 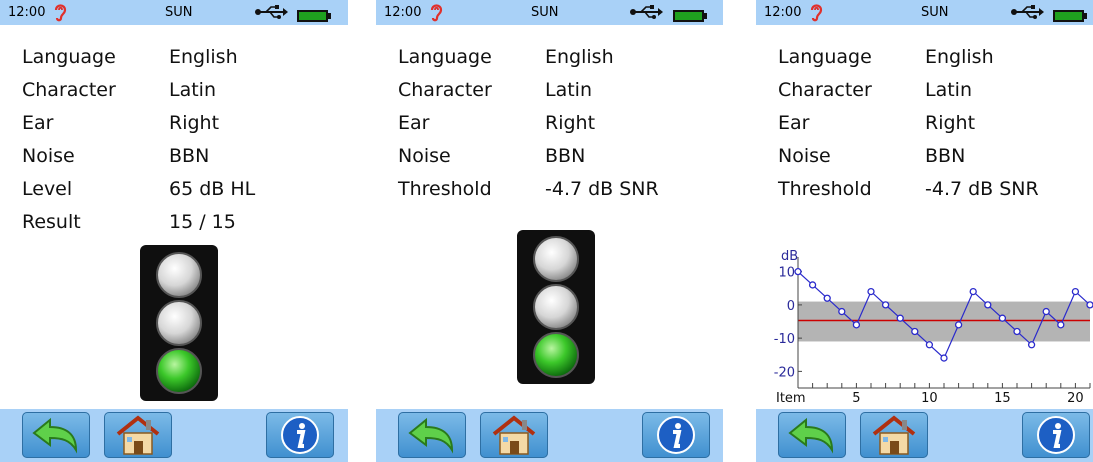 What do you see at coordinates (51, 222) in the screenshot?
I see `row-label: Result` at bounding box center [51, 222].